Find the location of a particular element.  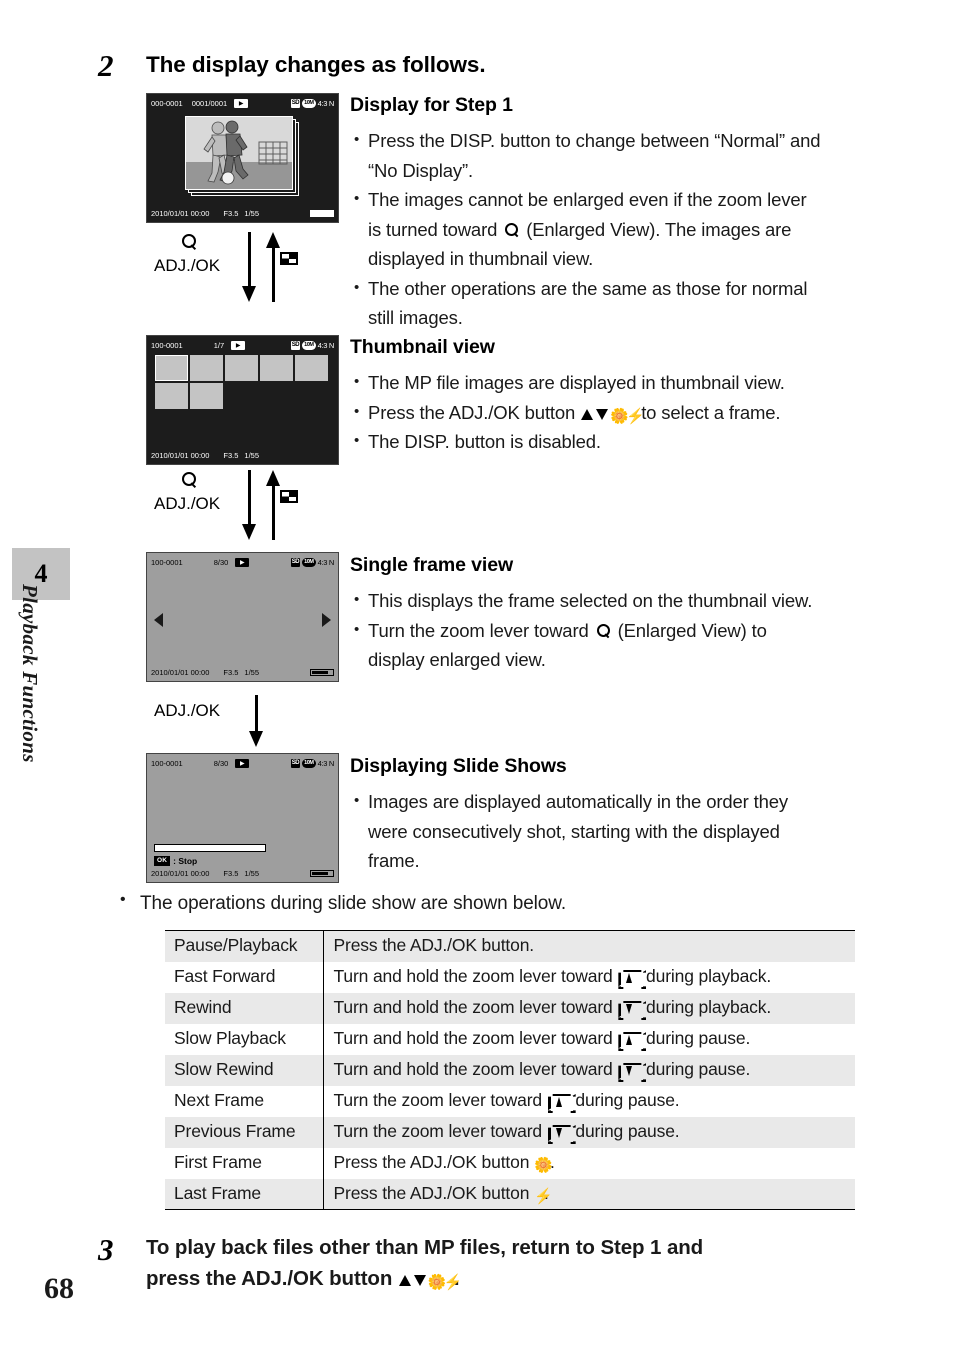

sd-card-icon: SD is located at coordinates (295, 345).